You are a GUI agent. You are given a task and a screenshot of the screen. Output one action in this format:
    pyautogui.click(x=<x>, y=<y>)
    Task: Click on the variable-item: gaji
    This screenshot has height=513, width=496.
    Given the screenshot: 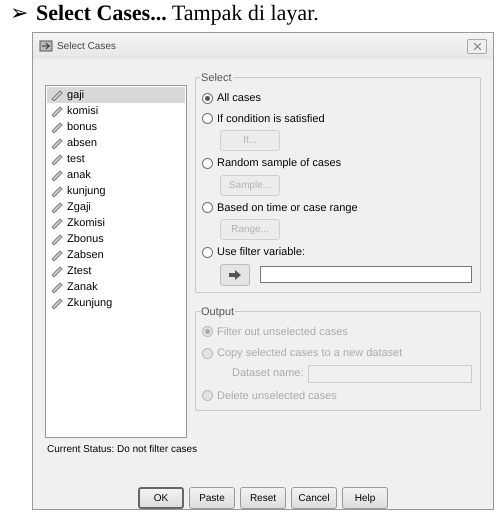 What is the action you would take?
    pyautogui.click(x=116, y=95)
    